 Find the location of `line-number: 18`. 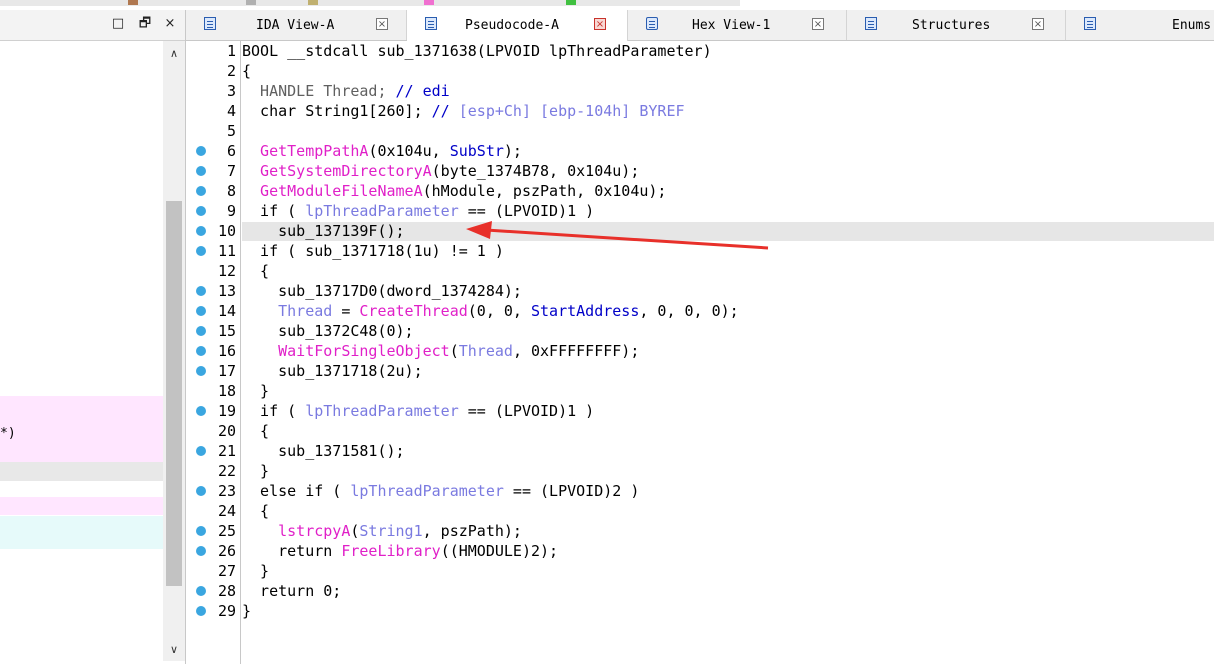

line-number: 18 is located at coordinates (226, 391).